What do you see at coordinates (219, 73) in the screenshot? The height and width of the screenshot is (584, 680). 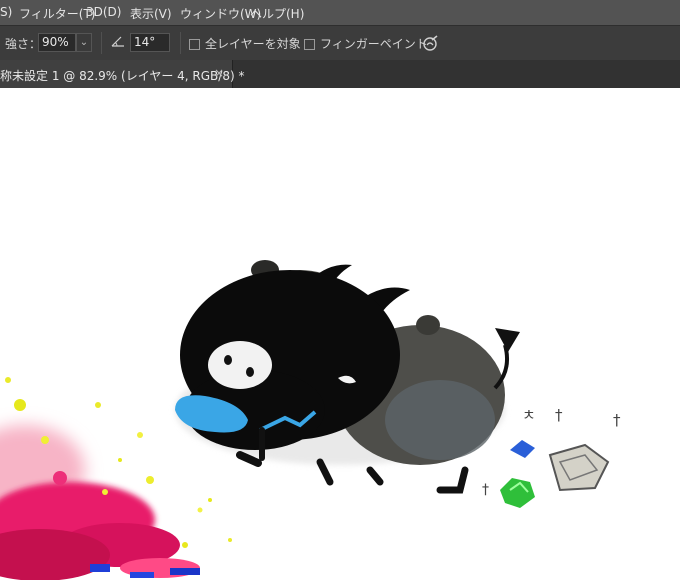 I see `close-icon: ×` at bounding box center [219, 73].